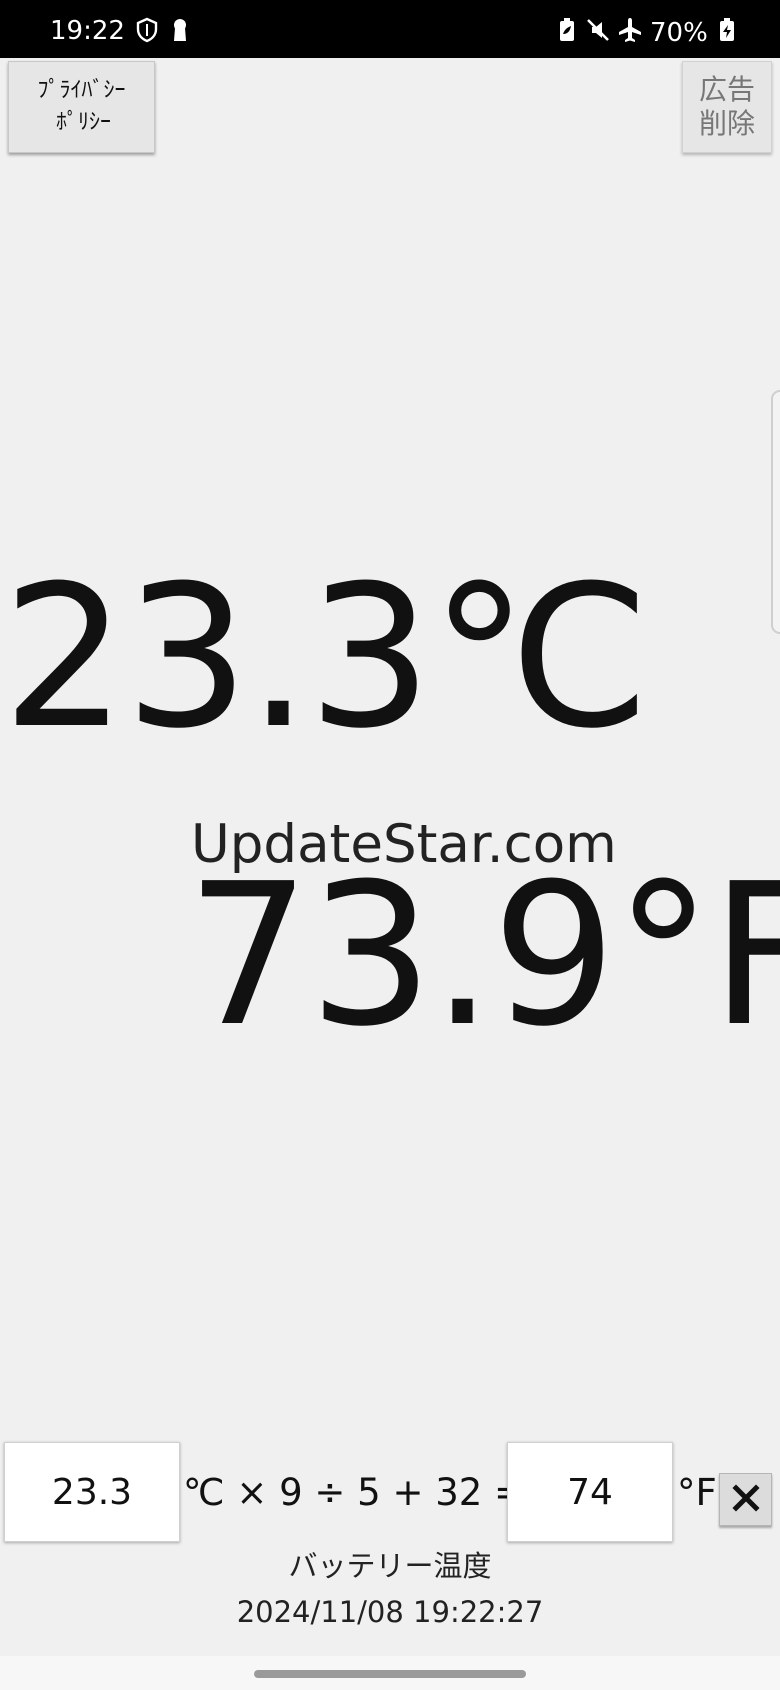  Describe the element at coordinates (697, 1492) in the screenshot. I see `fahrenheit-unit-label: °F` at that location.